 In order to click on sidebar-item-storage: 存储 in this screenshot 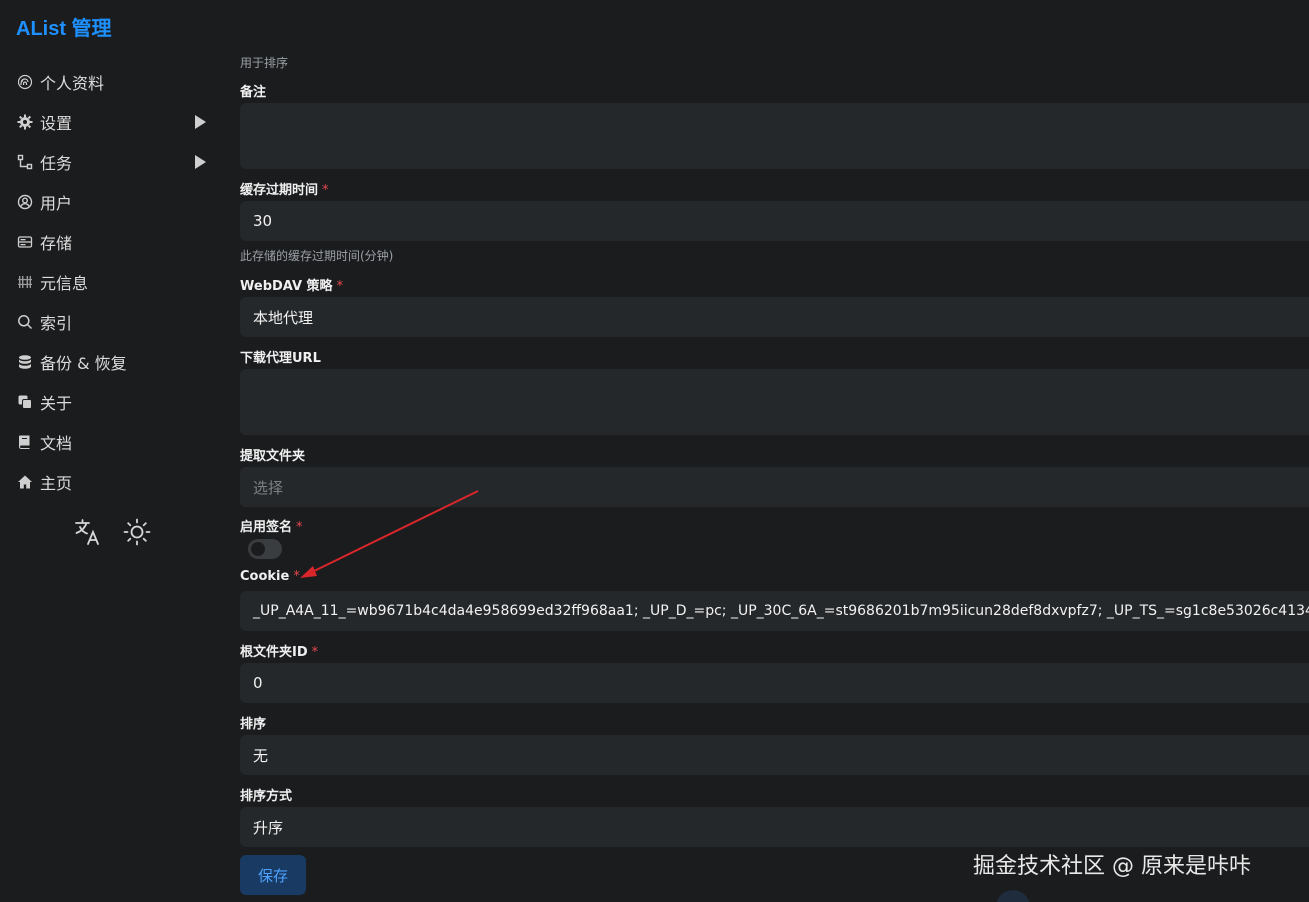, I will do `click(111, 242)`.